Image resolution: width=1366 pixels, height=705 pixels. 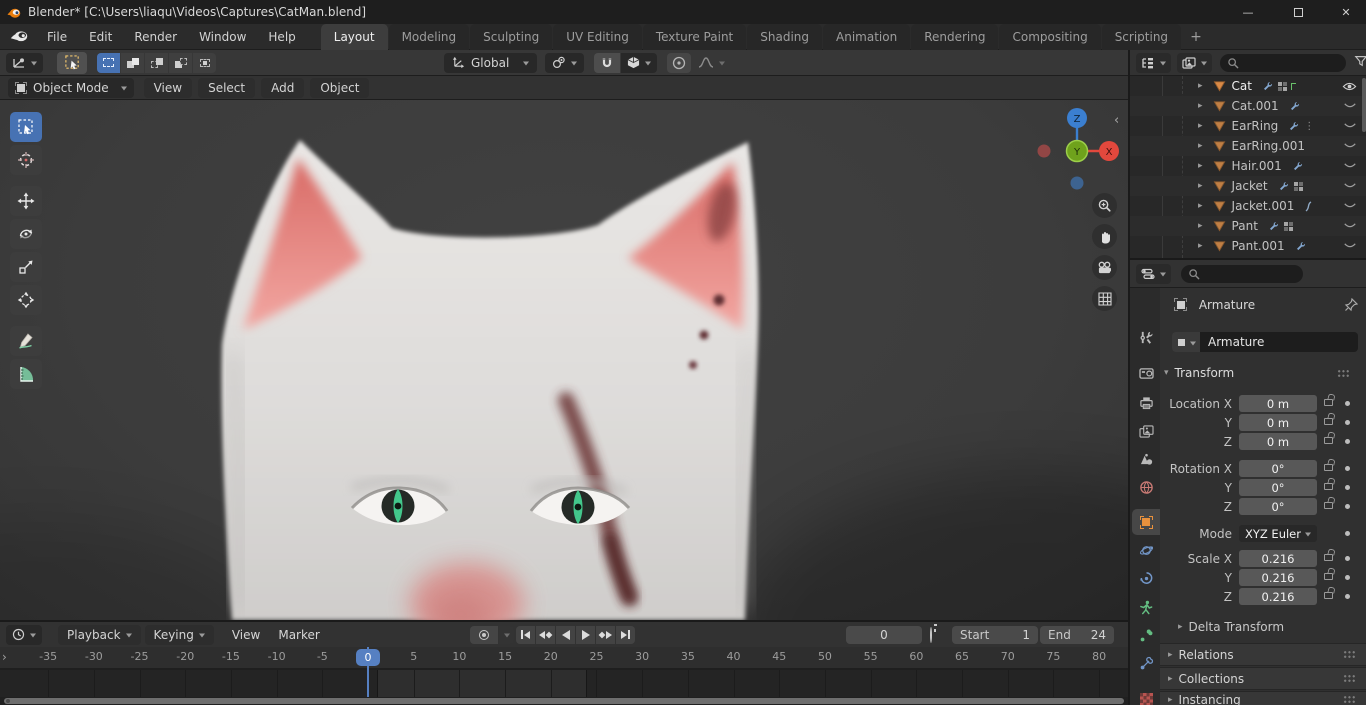 I want to click on workspace-tab-rendering: Rendering, so click(x=955, y=36).